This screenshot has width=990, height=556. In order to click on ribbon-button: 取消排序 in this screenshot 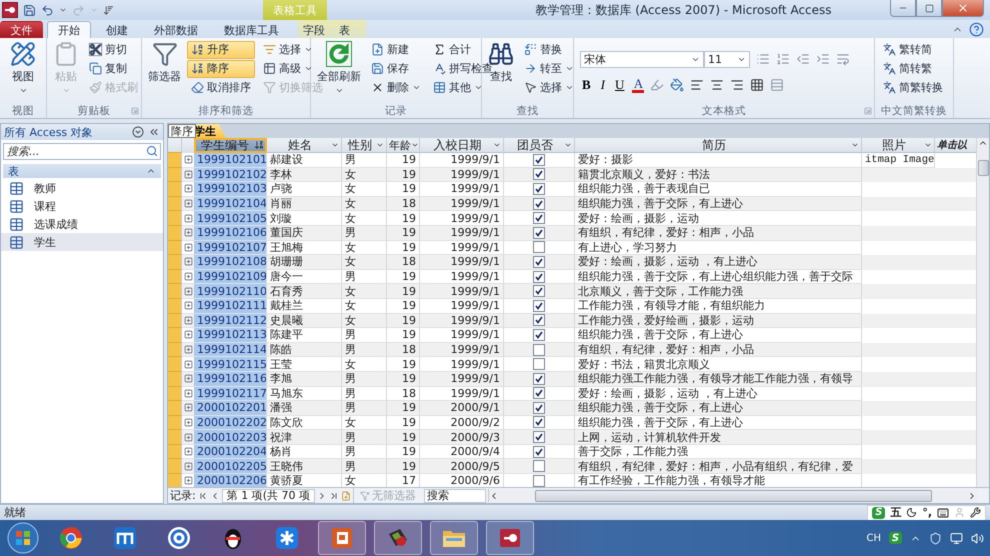, I will do `click(221, 87)`.